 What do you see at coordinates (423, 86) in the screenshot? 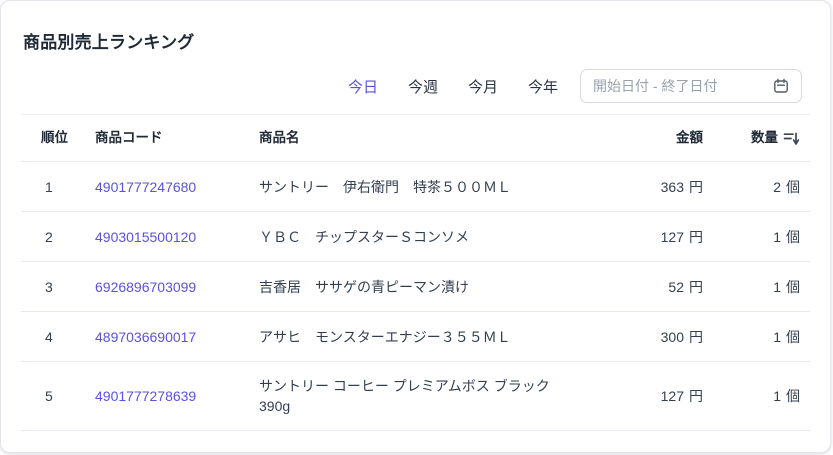
I see `tab-period-1: 今週` at bounding box center [423, 86].